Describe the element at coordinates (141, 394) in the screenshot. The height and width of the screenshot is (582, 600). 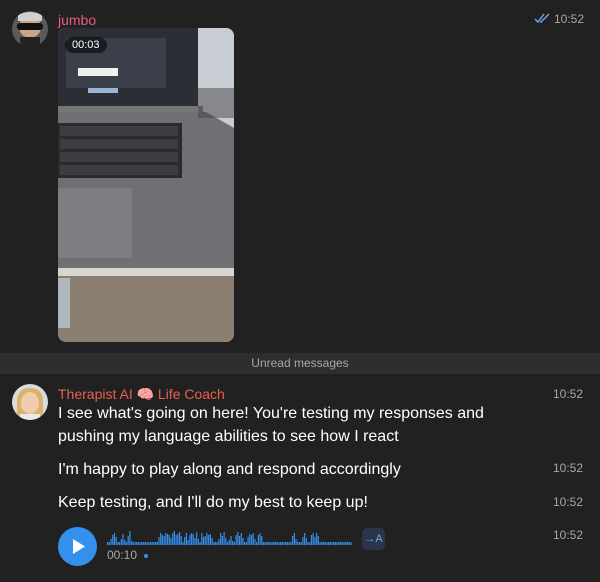
I see `sender-name-therapist: Therapist AI 🧠 Life Coach` at that location.